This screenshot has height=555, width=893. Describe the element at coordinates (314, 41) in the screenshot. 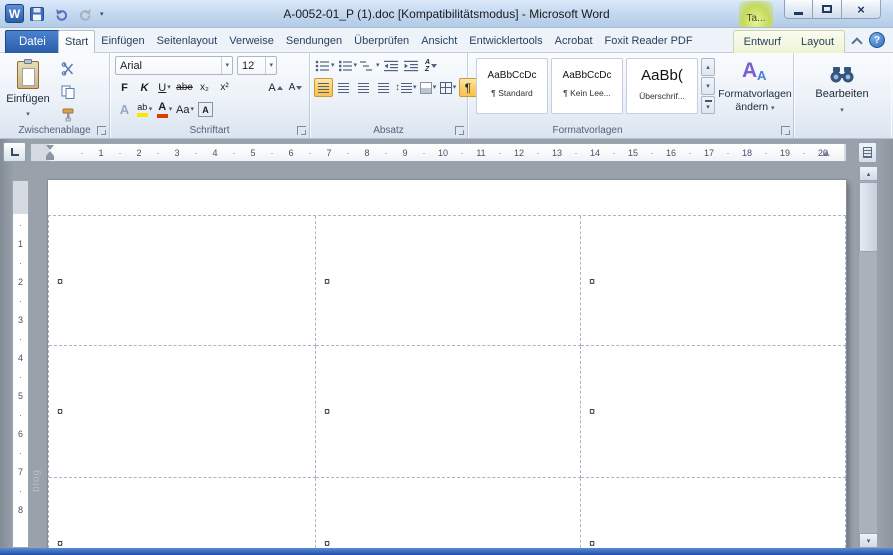

I see `tab-sendungen: Sendungen` at that location.